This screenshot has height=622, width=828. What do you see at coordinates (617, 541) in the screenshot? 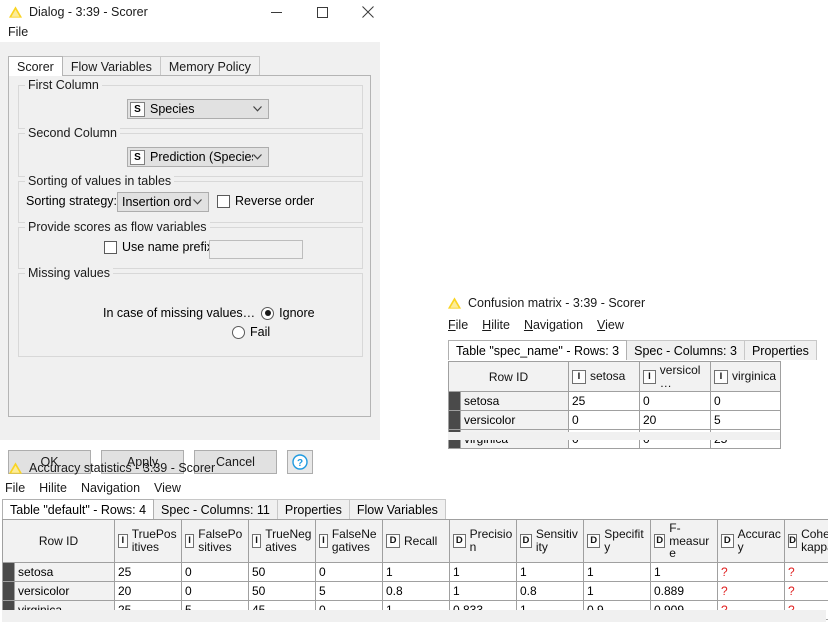
I see `col-header-specifity: D Specifity` at bounding box center [617, 541].